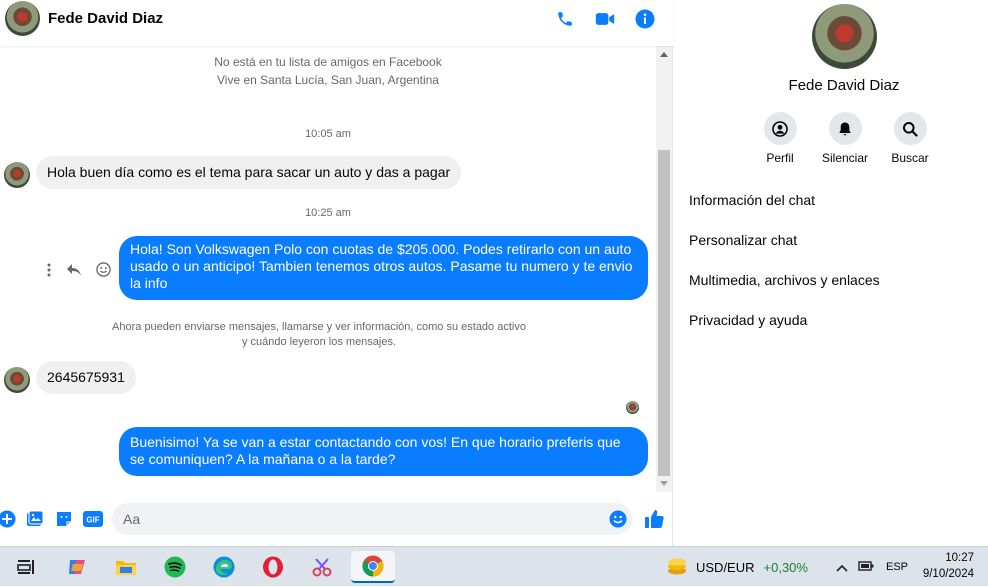 Image resolution: width=988 pixels, height=587 pixels. Describe the element at coordinates (632, 407) in the screenshot. I see `read-receipt-avatar` at that location.